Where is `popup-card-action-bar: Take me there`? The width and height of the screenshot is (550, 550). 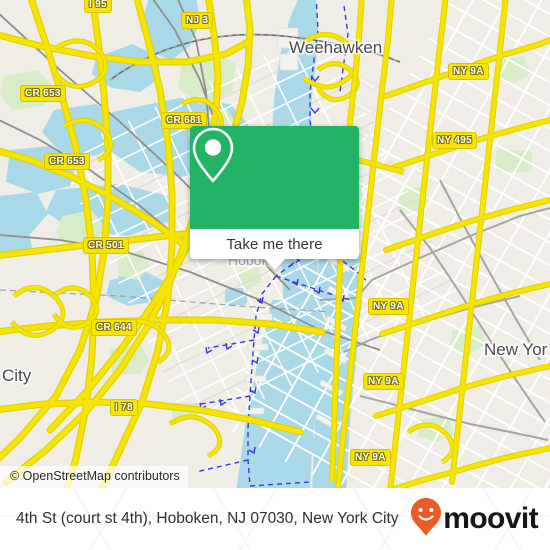 popup-card-action-bar: Take me there is located at coordinates (274, 249).